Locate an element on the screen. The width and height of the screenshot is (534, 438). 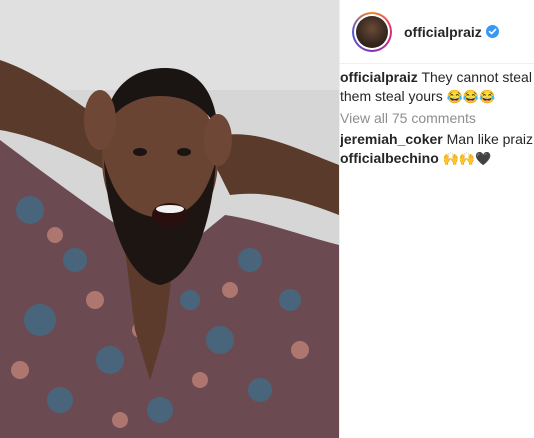
post-username: officialpraiz is located at coordinates (443, 32).